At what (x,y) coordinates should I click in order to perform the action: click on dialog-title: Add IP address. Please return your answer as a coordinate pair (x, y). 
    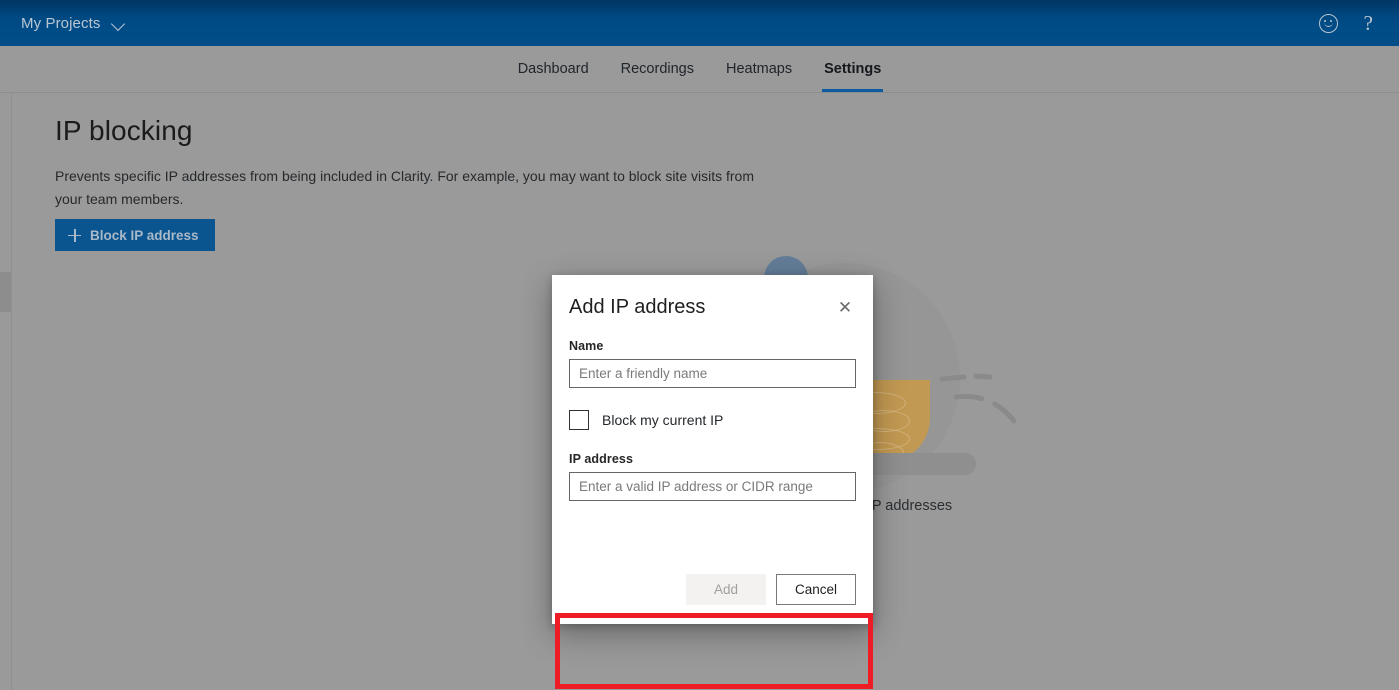
    Looking at the image, I should click on (637, 307).